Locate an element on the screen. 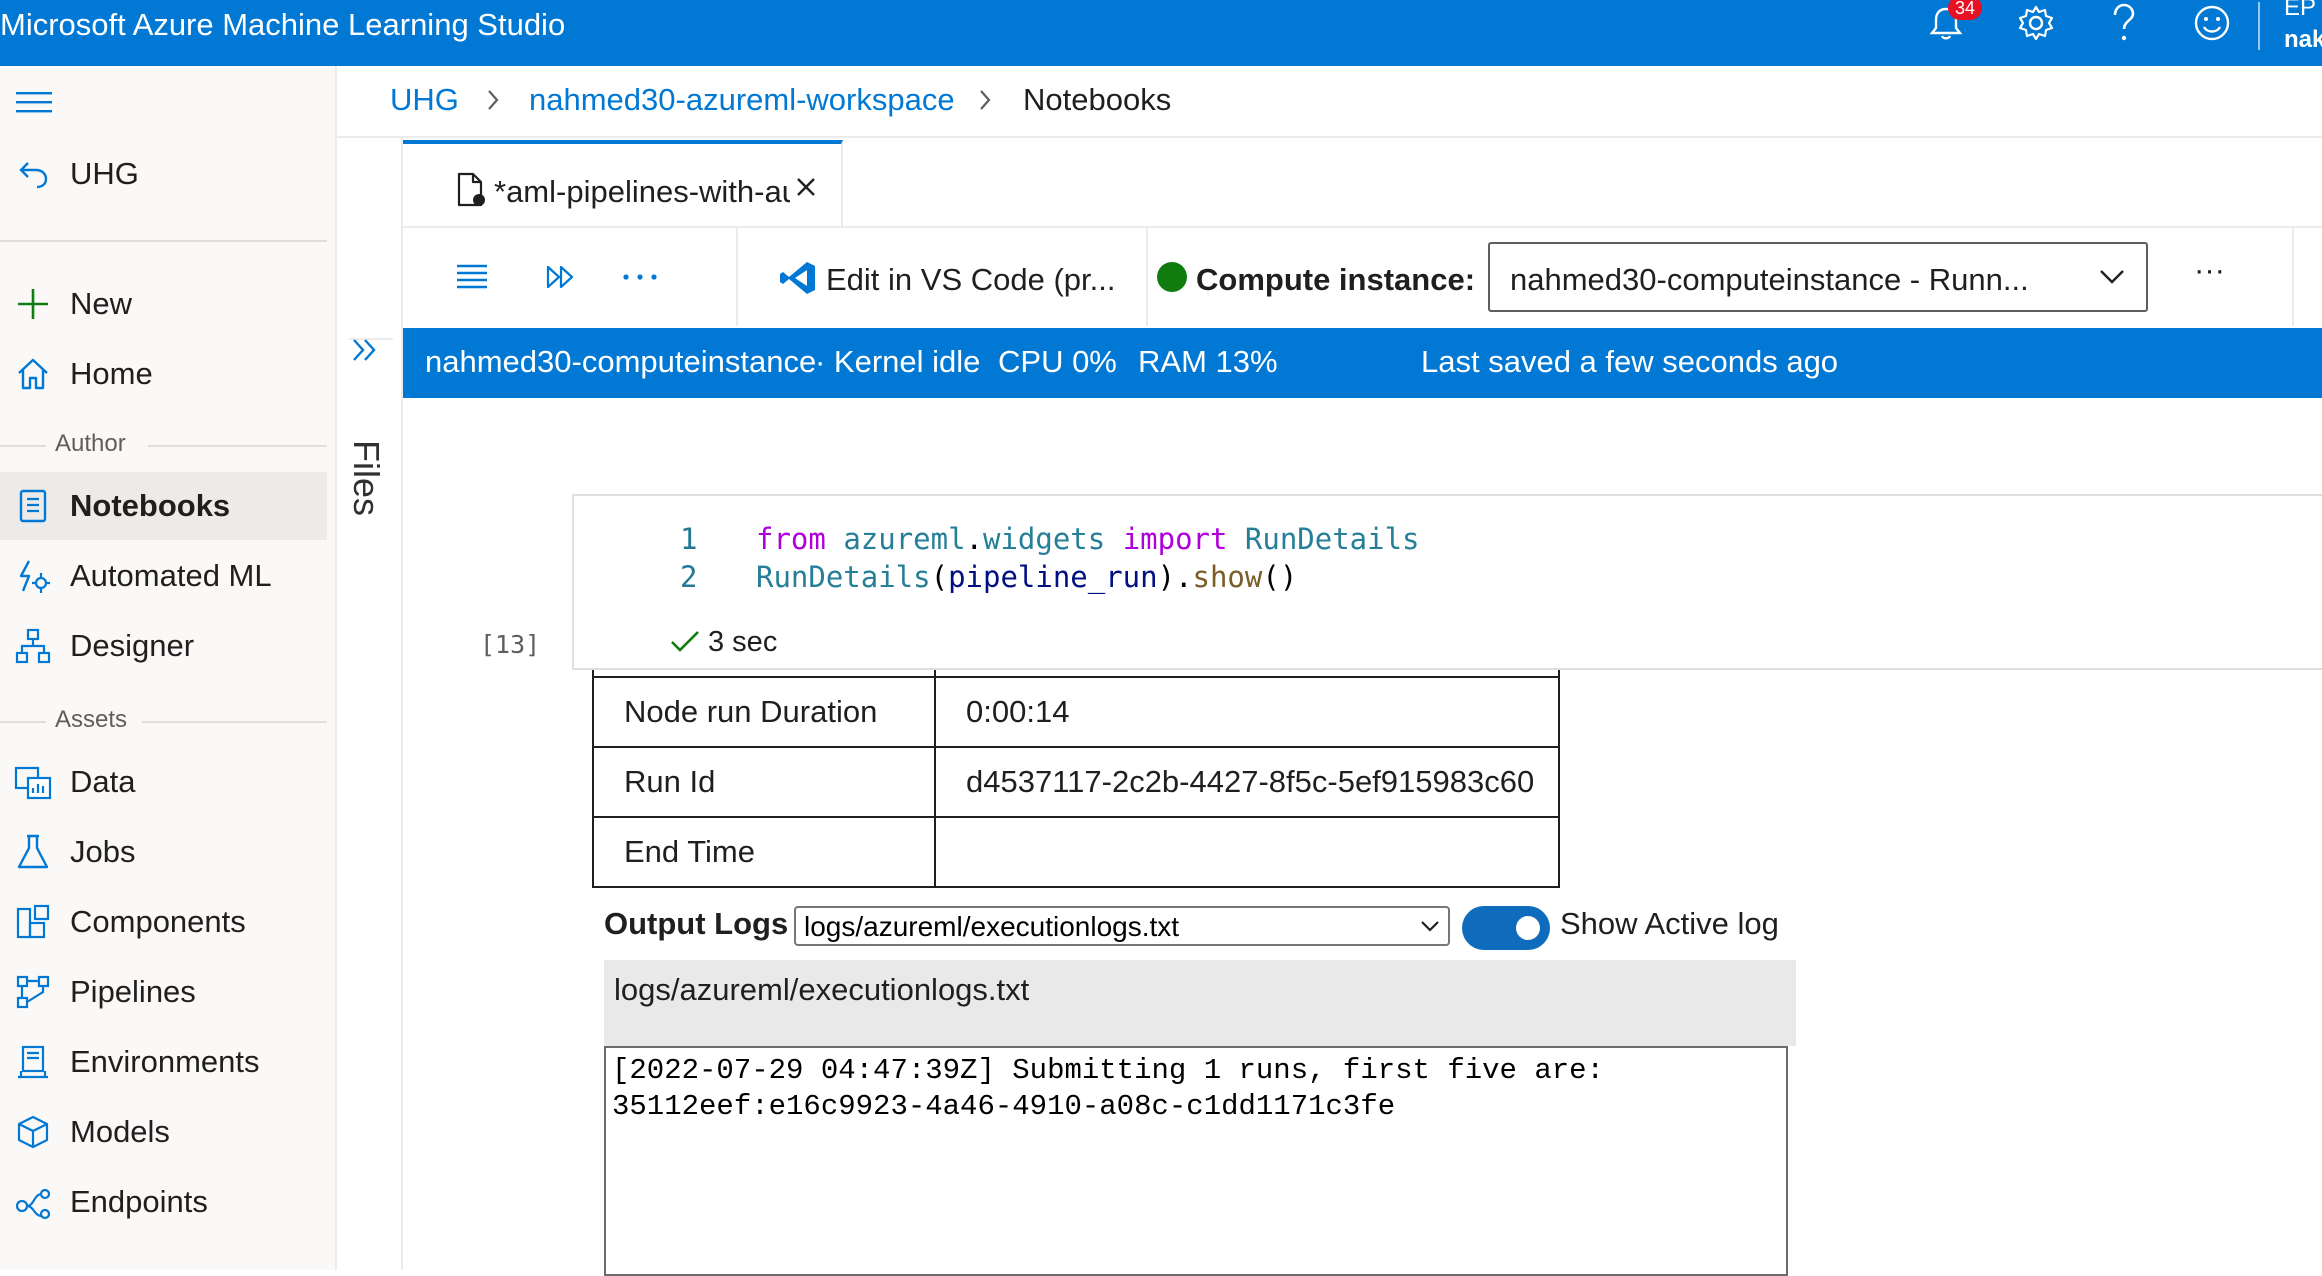 This screenshot has height=1276, width=2322. cube-icon is located at coordinates (35, 1132).